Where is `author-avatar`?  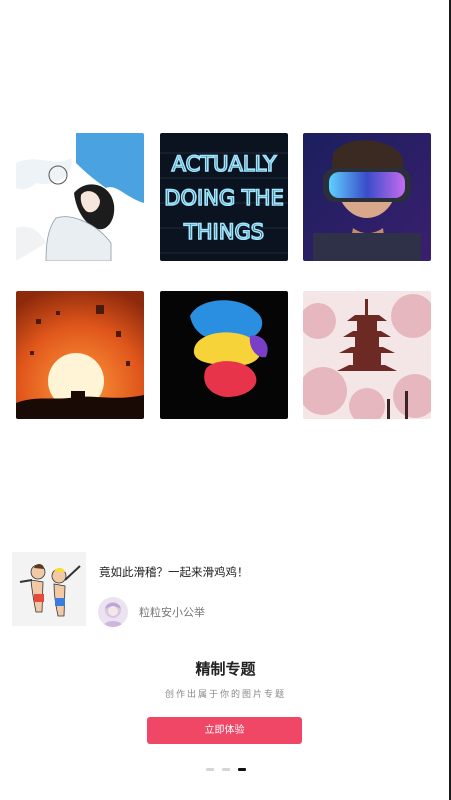
author-avatar is located at coordinates (113, 612).